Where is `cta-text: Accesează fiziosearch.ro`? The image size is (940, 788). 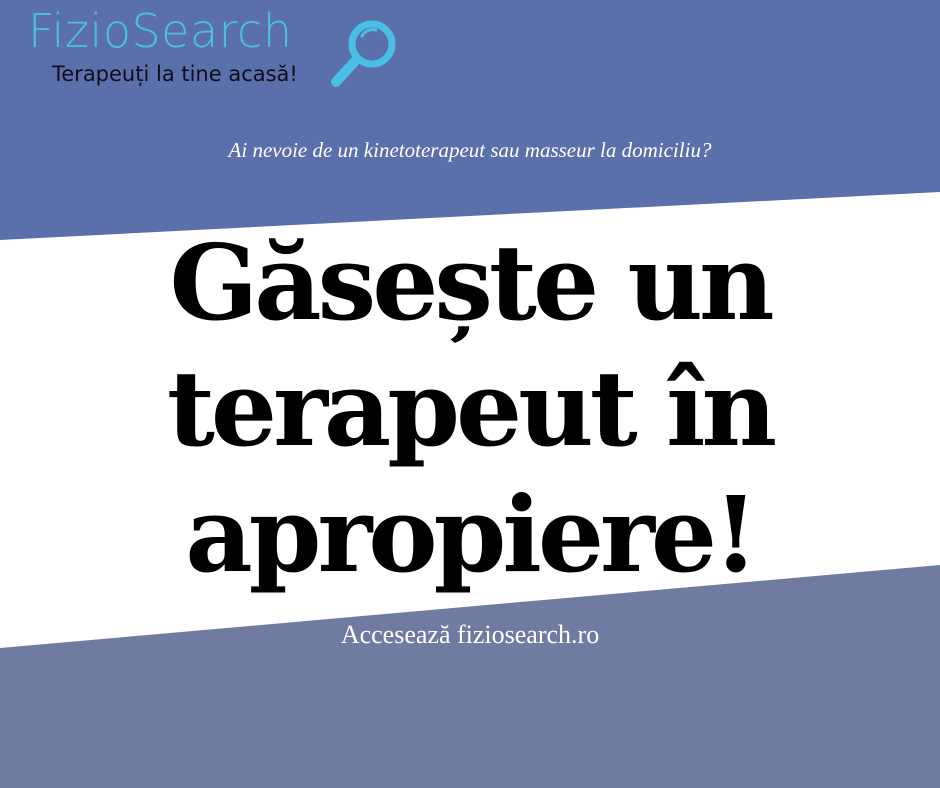 cta-text: Accesează fiziosearch.ro is located at coordinates (470, 634).